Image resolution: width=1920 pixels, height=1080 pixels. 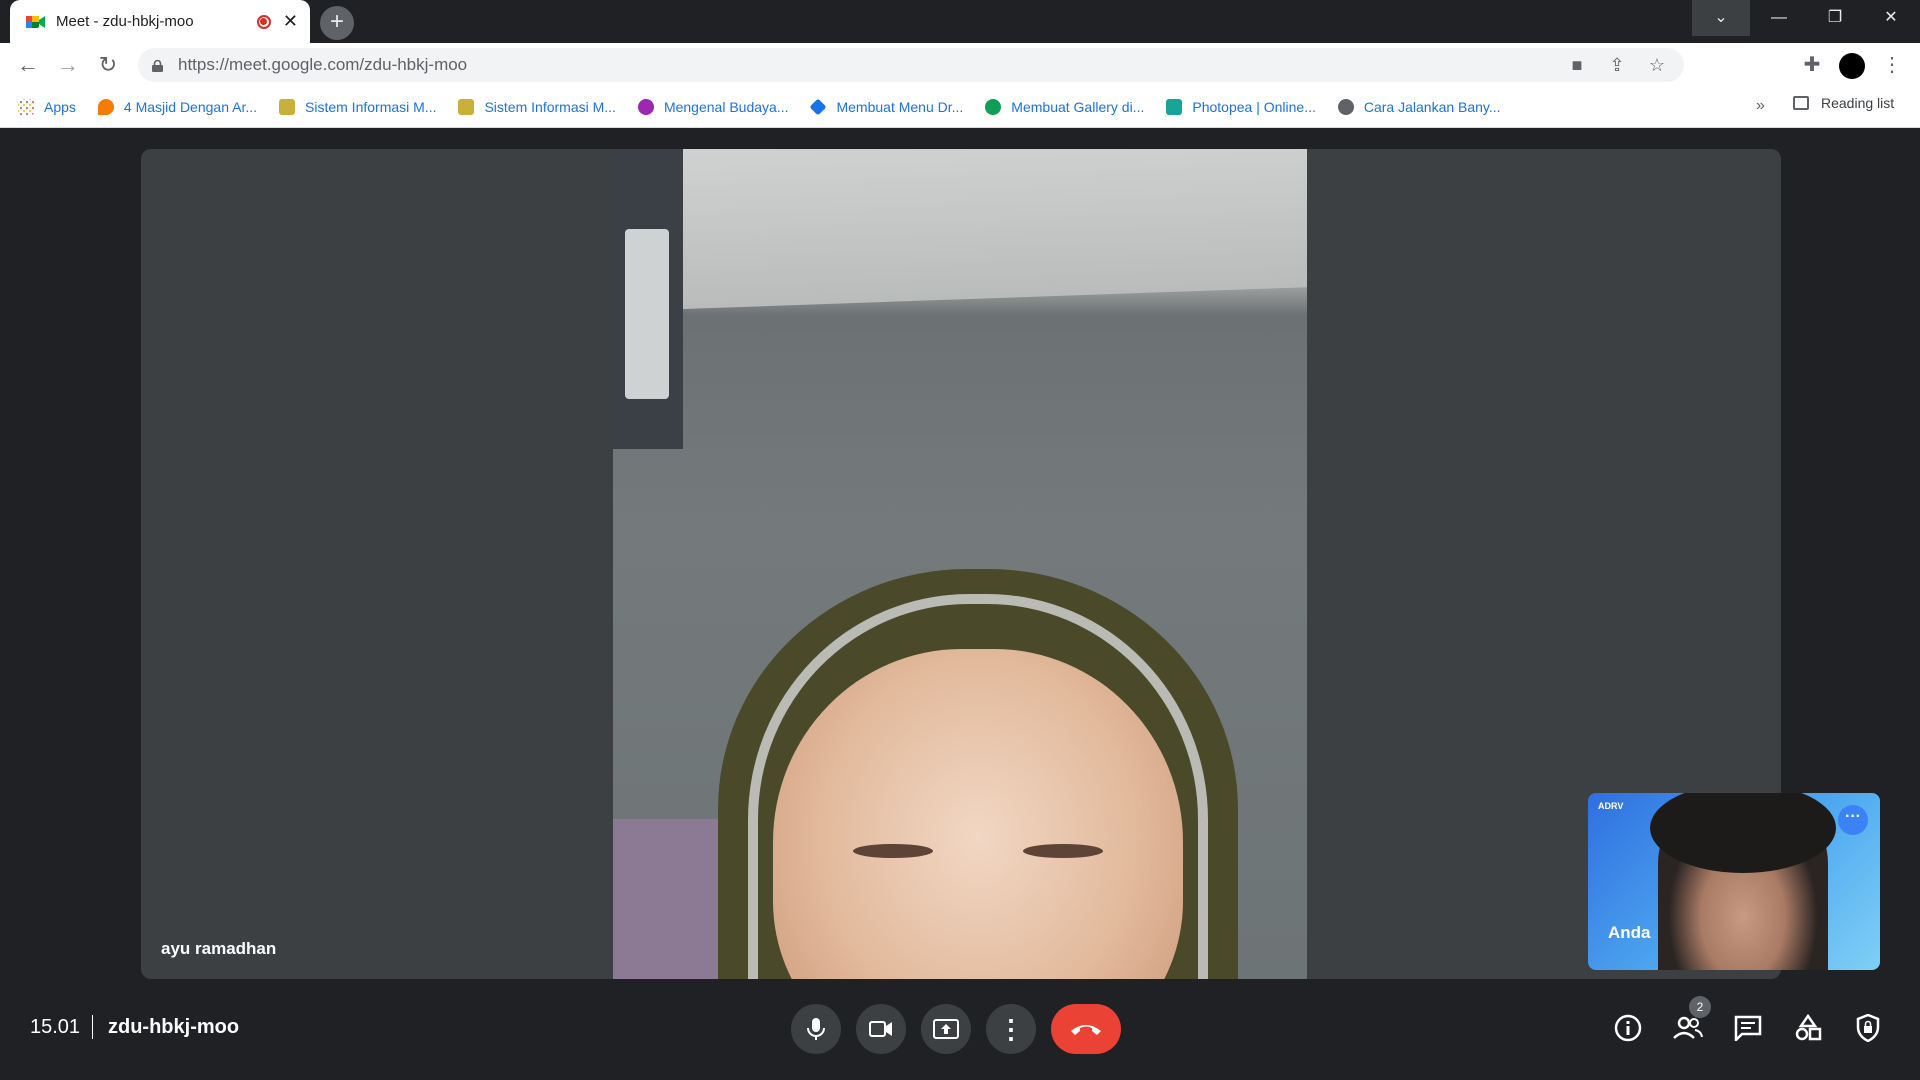 I want to click on video-face, so click(x=978, y=814).